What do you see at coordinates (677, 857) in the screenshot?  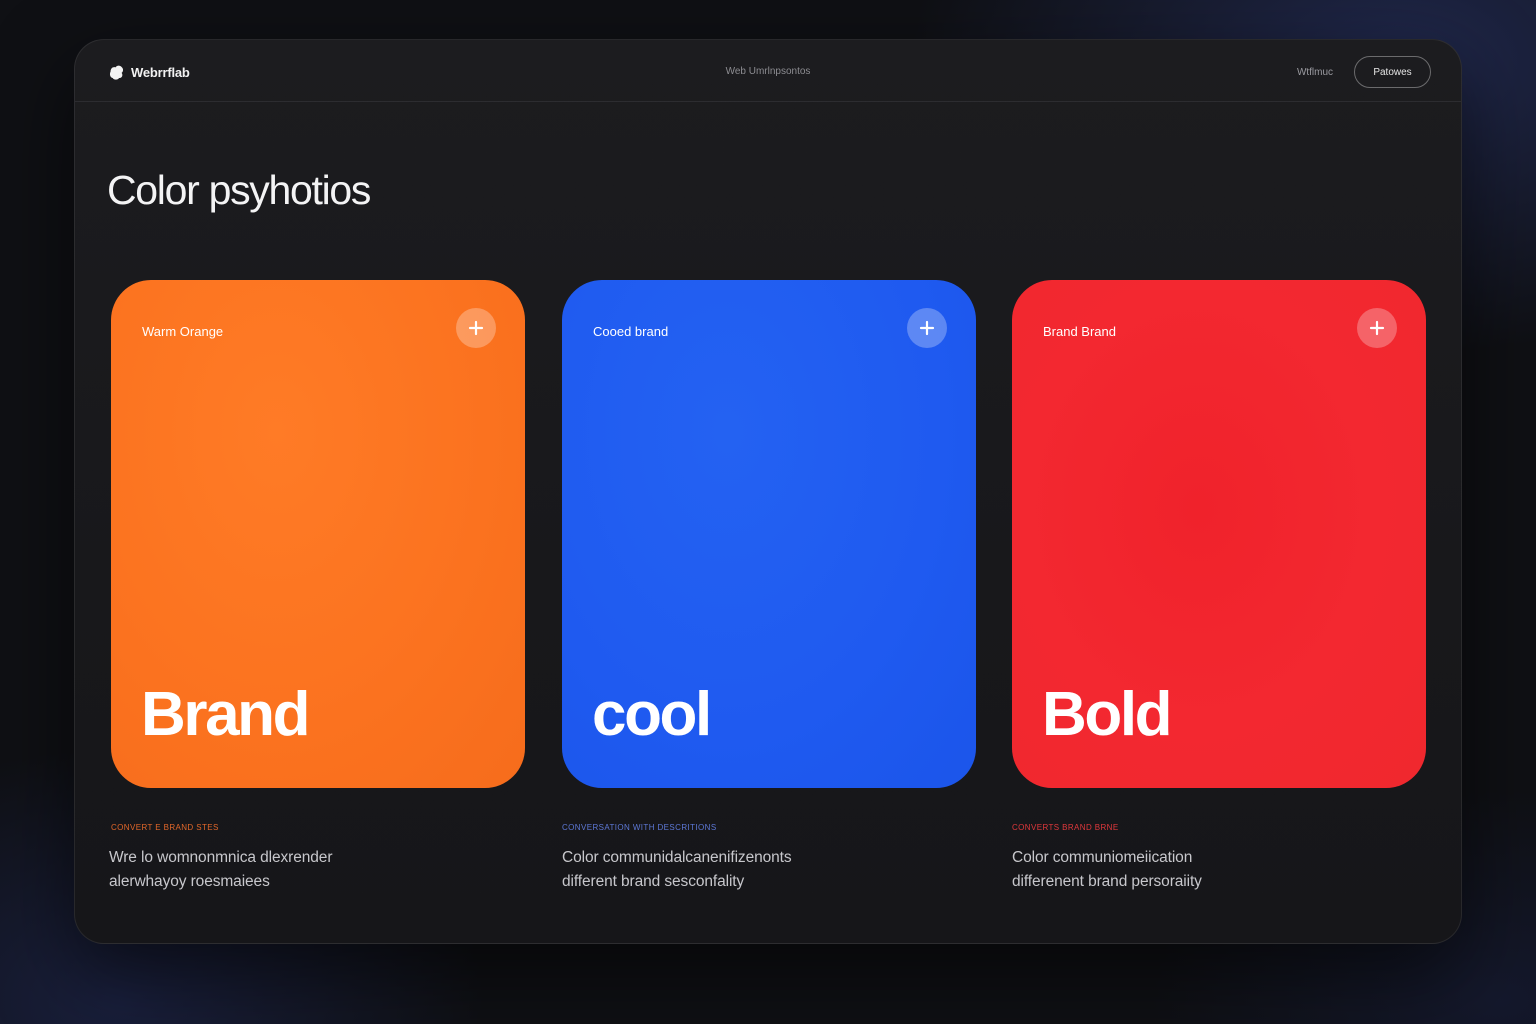 I see `description-line: Color communidalcanenifizenonts` at bounding box center [677, 857].